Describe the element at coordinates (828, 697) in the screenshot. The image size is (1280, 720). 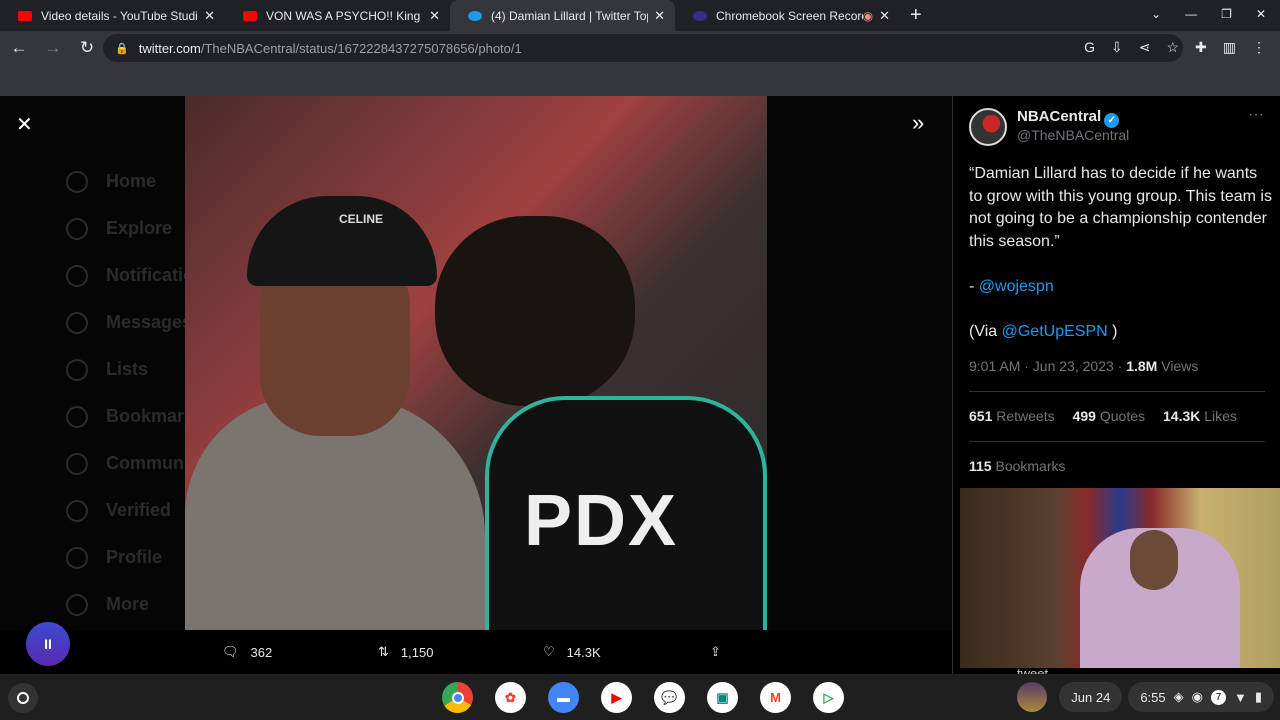
I see `play-store-app-icon: ▷` at that location.